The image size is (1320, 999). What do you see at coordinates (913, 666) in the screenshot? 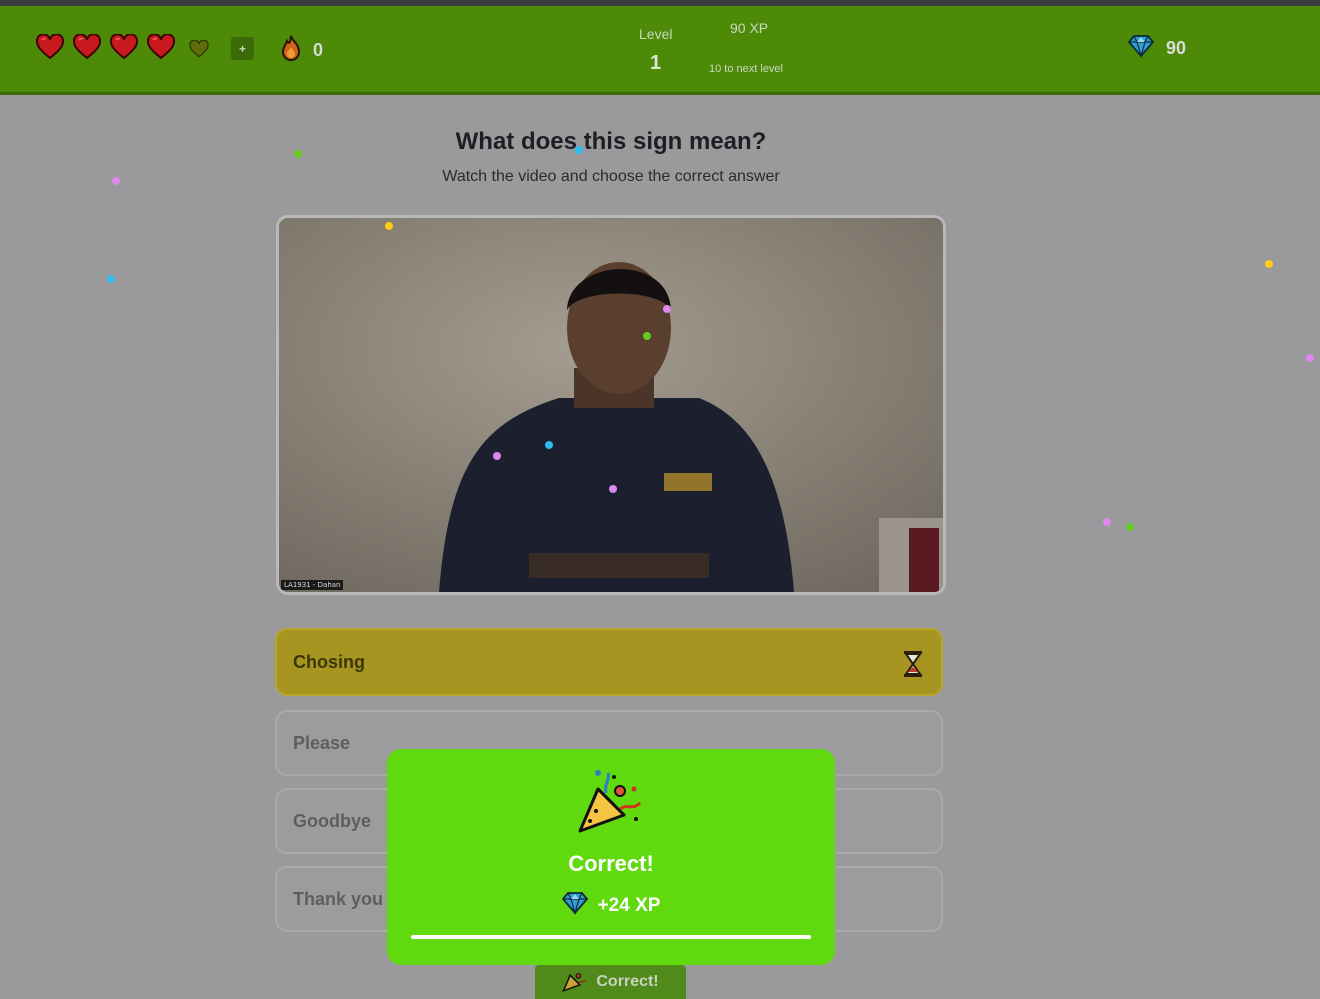
I see `hourglass-icon` at bounding box center [913, 666].